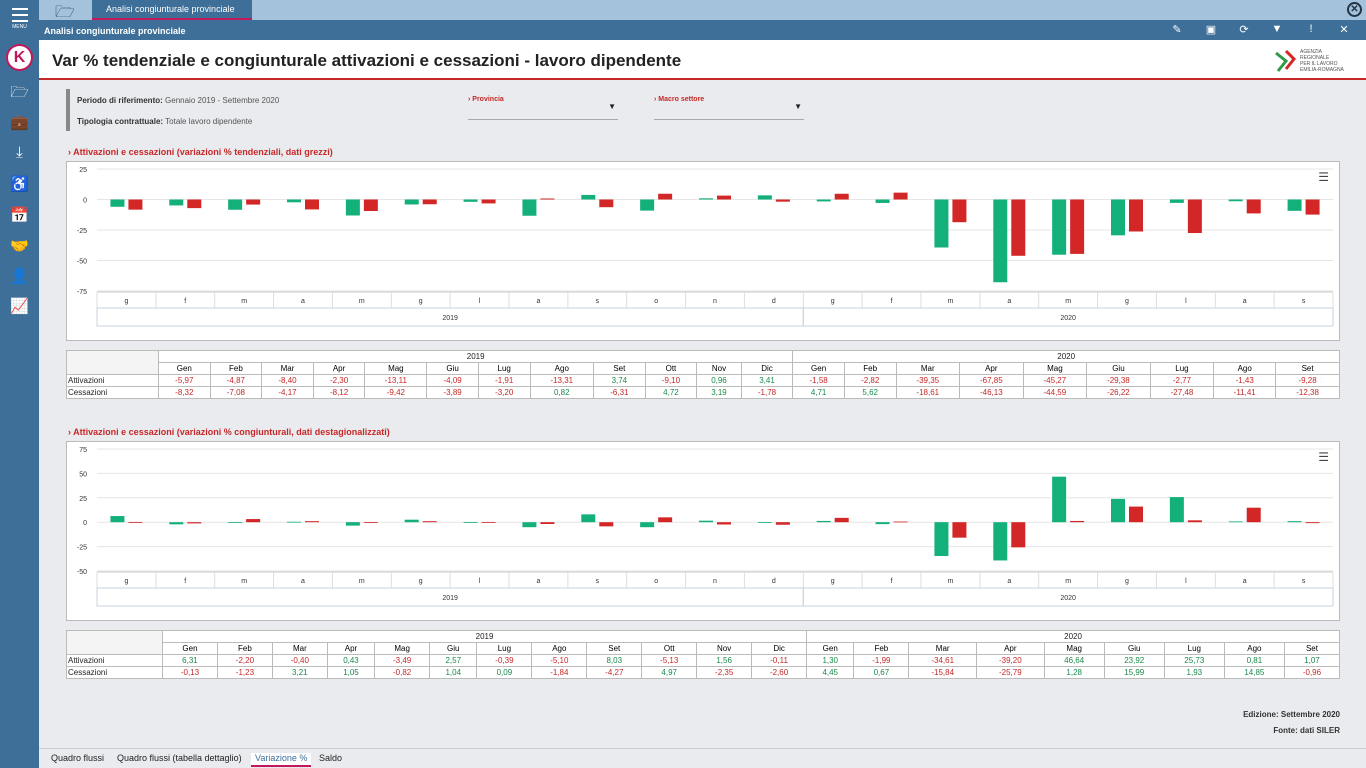 This screenshot has width=1366, height=768. Describe the element at coordinates (185, 301) in the screenshot. I see `x-tick-label: f` at that location.